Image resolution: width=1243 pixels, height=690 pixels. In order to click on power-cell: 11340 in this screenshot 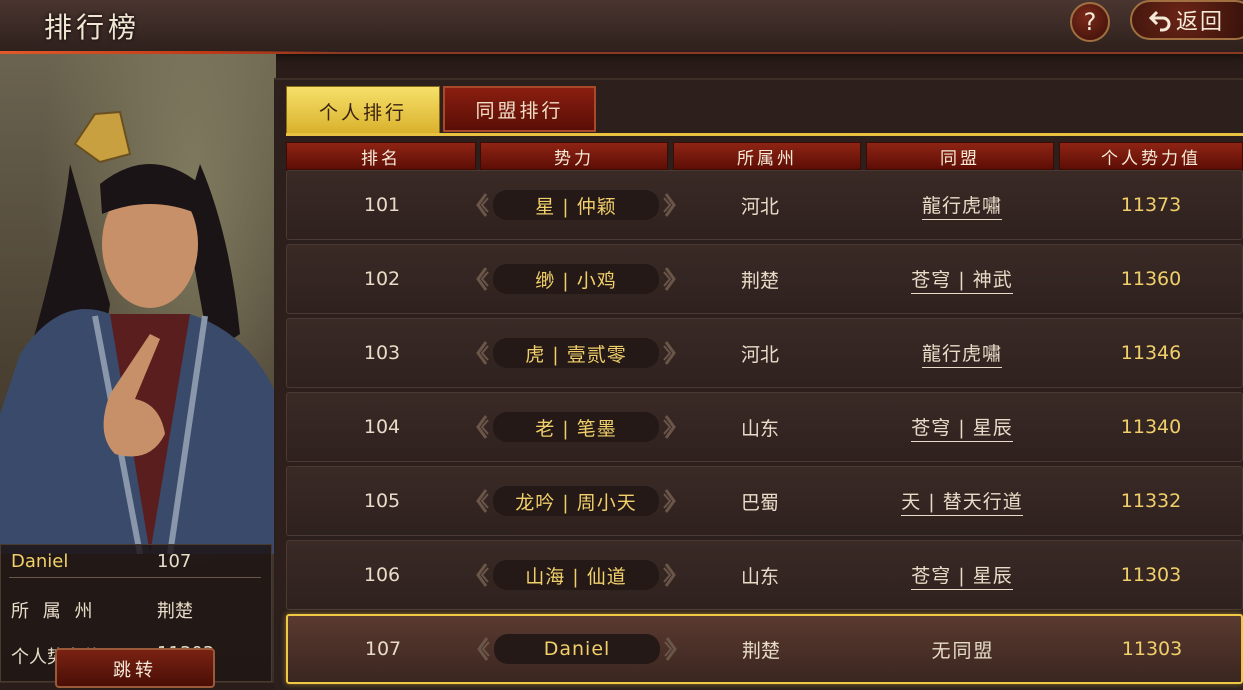, I will do `click(1151, 427)`.